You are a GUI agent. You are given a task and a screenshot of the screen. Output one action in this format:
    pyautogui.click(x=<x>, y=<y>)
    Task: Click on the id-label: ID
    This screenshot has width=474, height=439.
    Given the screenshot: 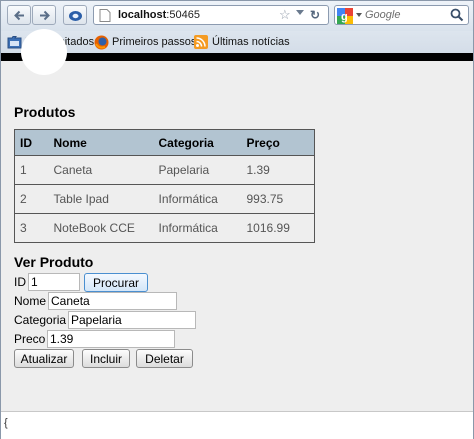 What is the action you would take?
    pyautogui.click(x=20, y=282)
    